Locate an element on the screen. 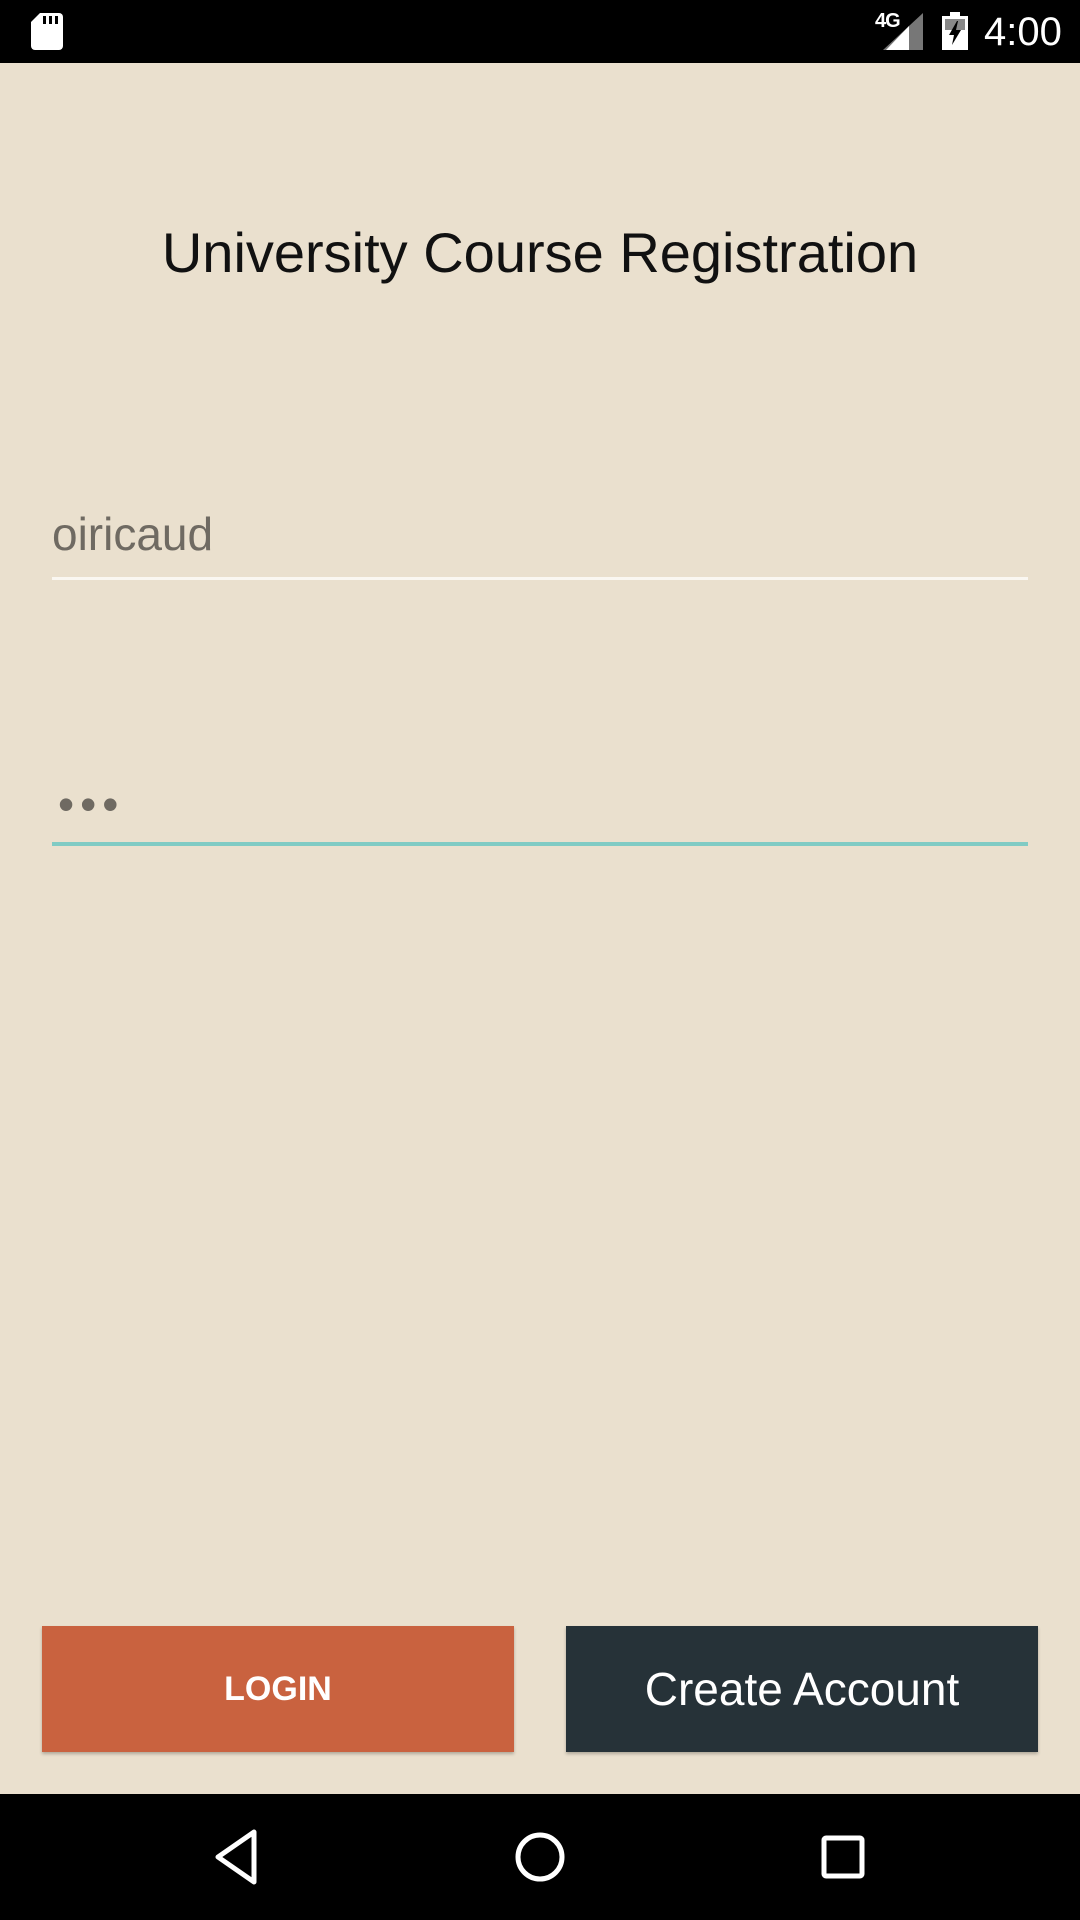 The width and height of the screenshot is (1080, 1920). password-value: ••• is located at coordinates (91, 804).